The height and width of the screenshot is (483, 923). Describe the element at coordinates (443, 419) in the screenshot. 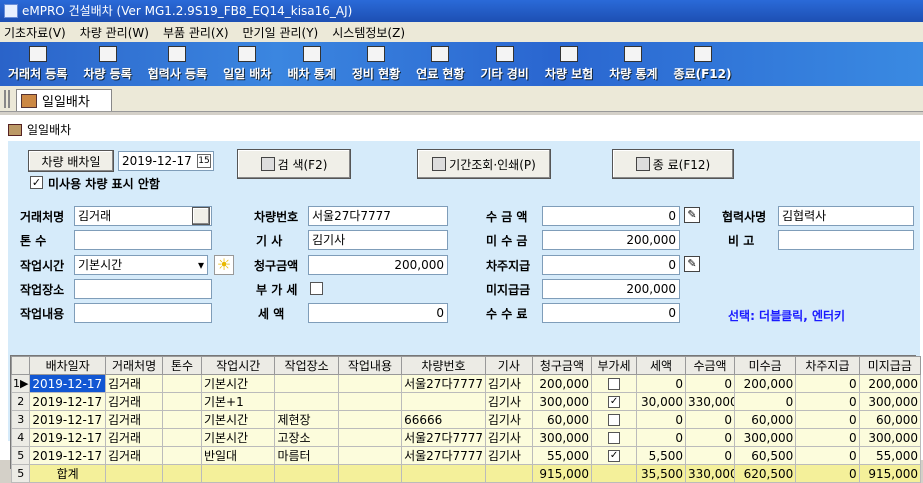

I see `cell-carno: 66666` at that location.